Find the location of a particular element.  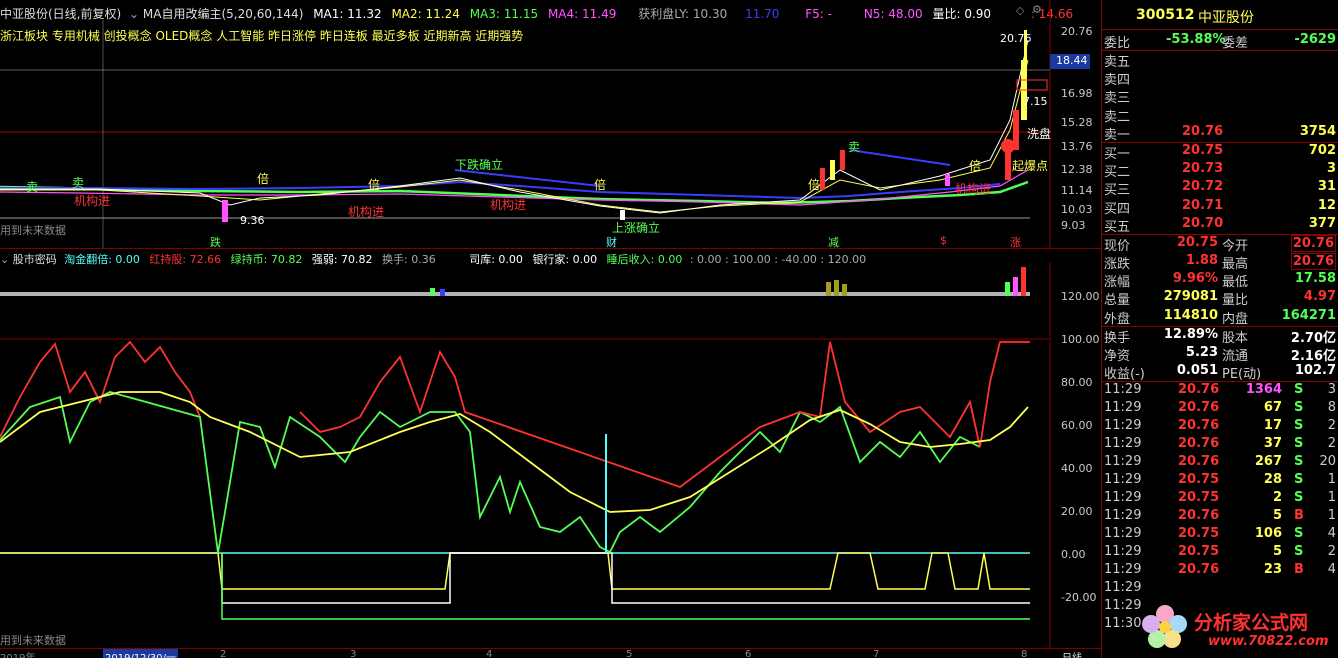

tick-count: 2 is located at coordinates (1331, 426).